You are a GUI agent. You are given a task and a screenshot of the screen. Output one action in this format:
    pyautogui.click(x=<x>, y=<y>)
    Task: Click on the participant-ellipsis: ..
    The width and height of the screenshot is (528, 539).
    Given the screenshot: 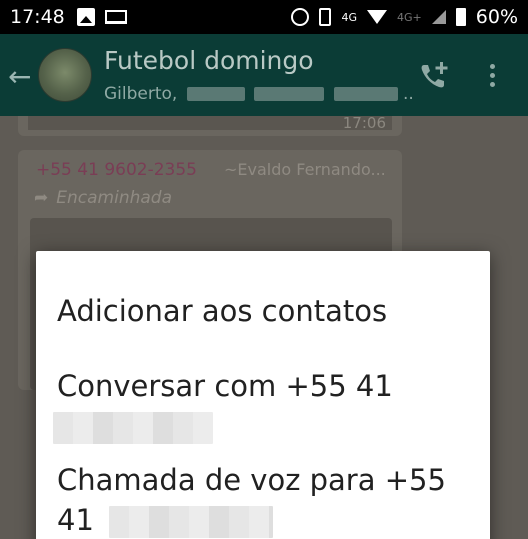 What is the action you would take?
    pyautogui.click(x=408, y=94)
    